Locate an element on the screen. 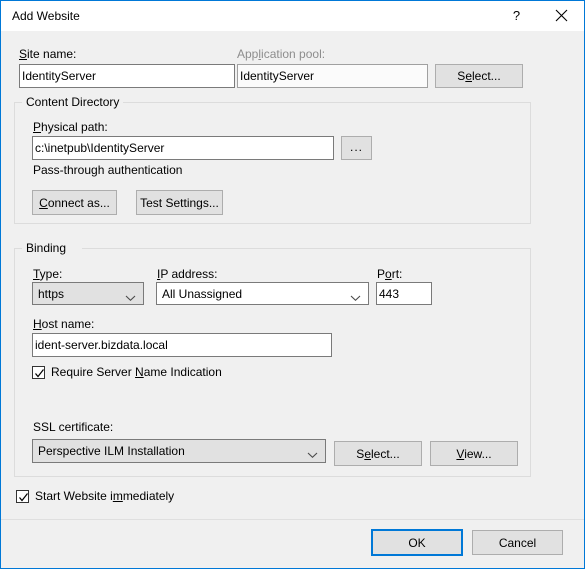 The image size is (585, 569). content-directory-legend: Content Directory is located at coordinates (73, 102).